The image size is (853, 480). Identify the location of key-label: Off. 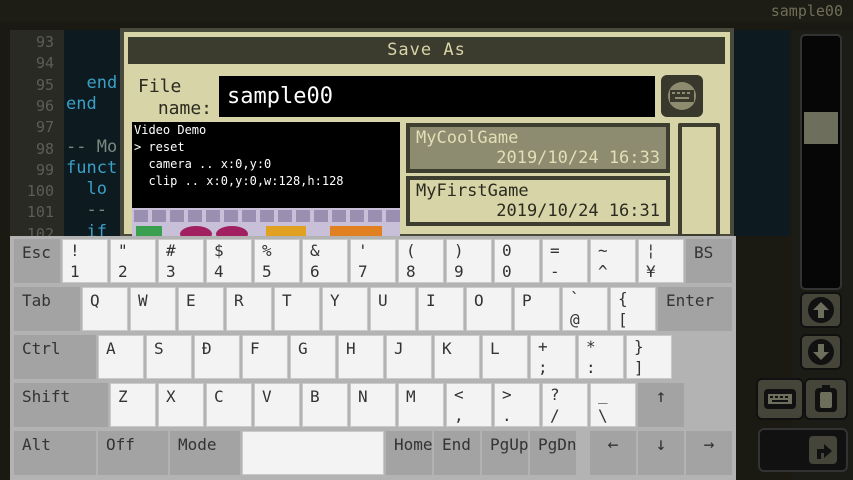
(120, 444).